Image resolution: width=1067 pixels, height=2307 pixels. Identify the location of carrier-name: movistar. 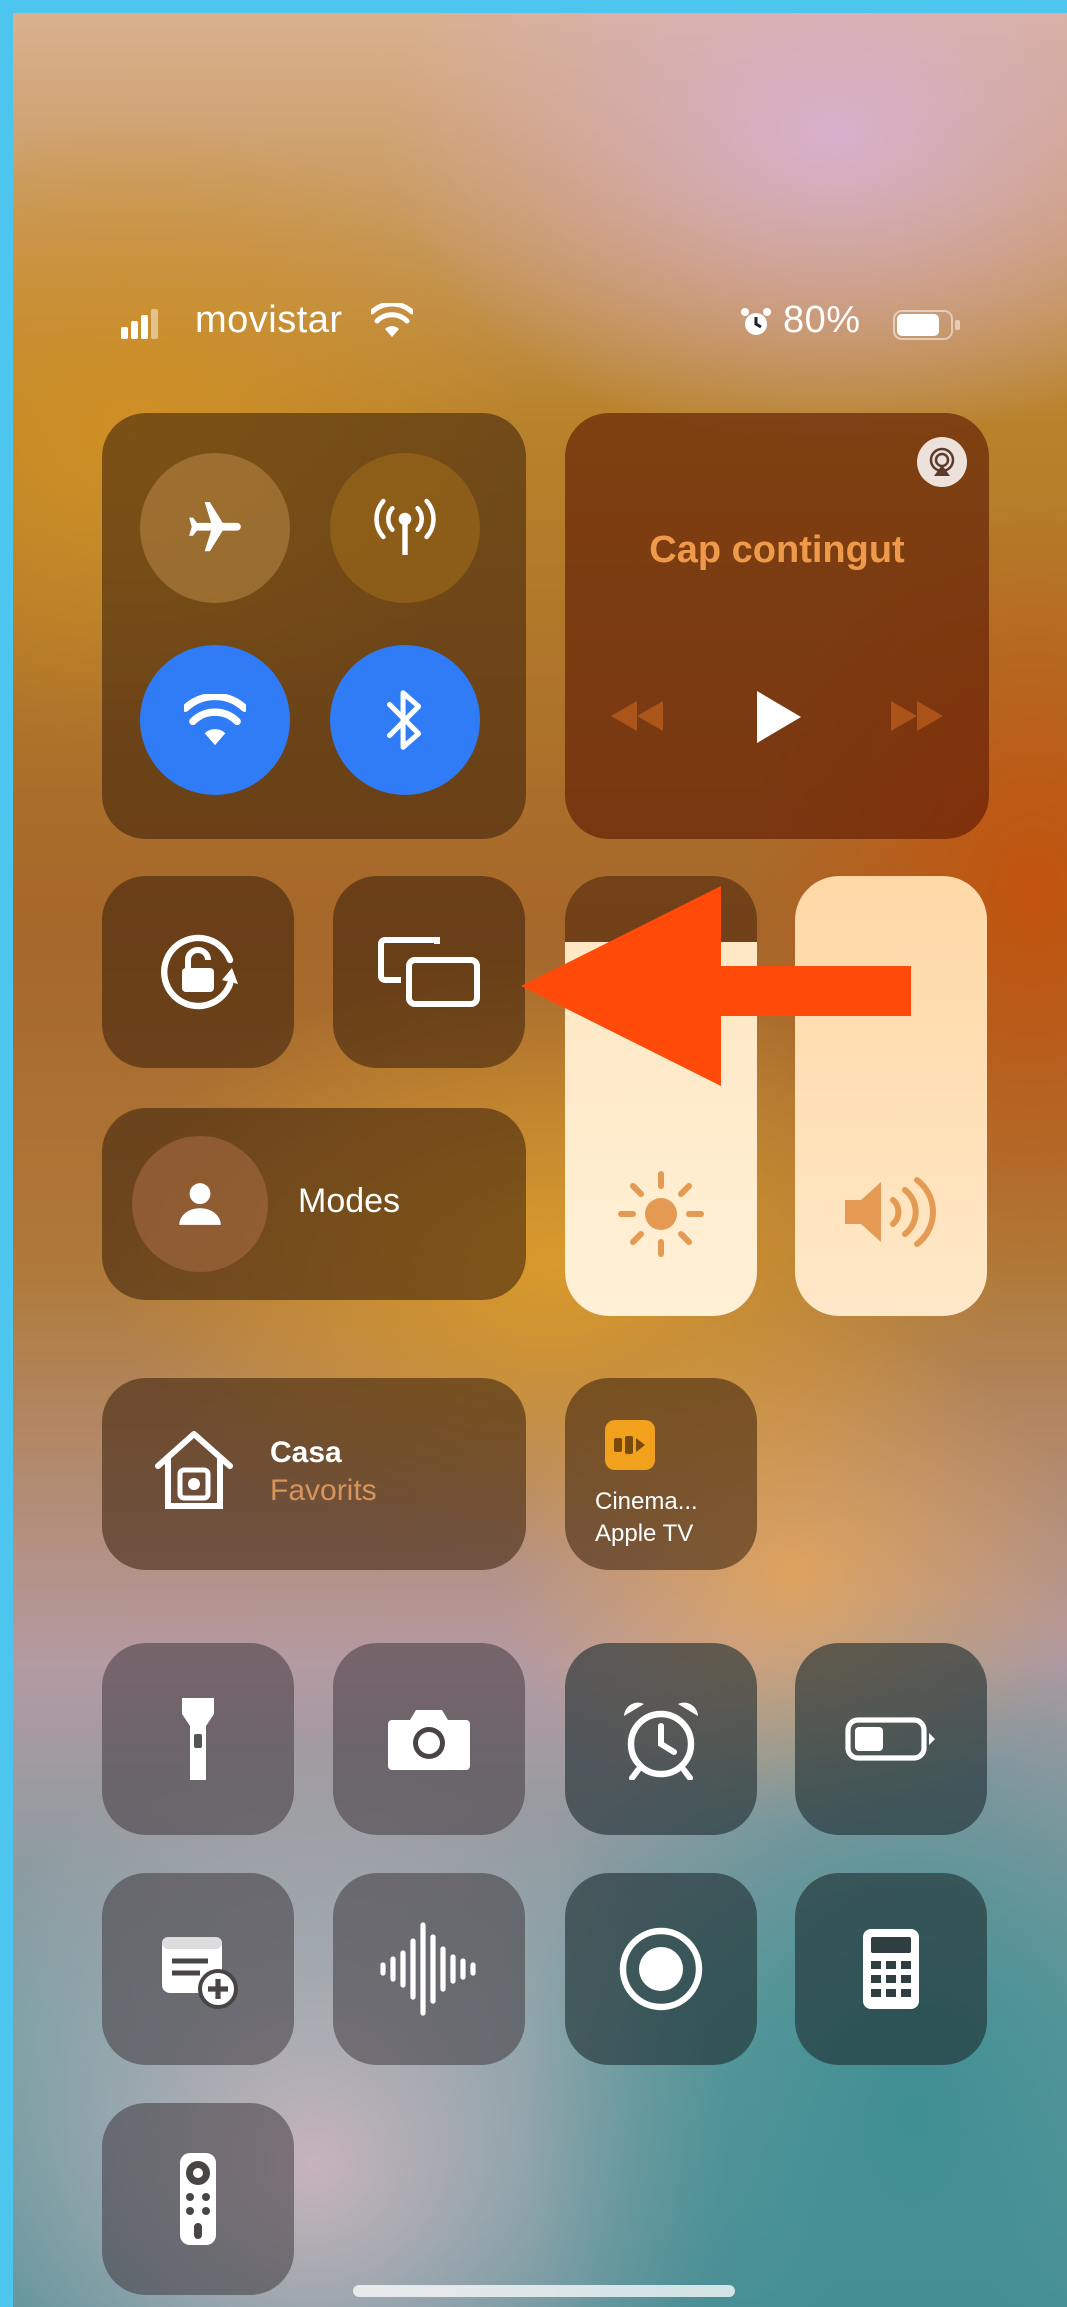
(269, 320).